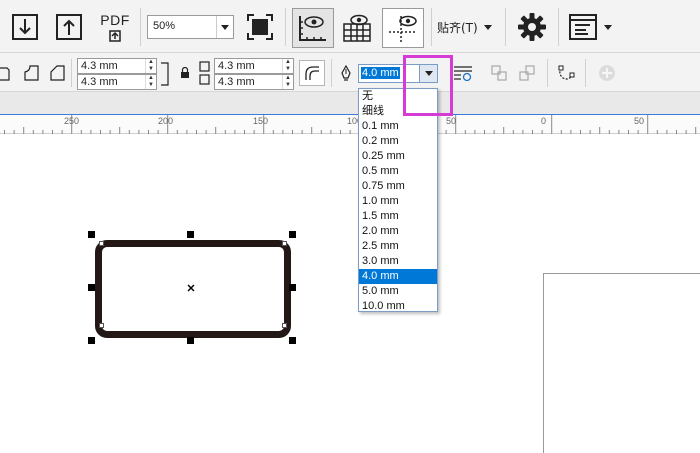  What do you see at coordinates (583, 27) in the screenshot?
I see `window-icon` at bounding box center [583, 27].